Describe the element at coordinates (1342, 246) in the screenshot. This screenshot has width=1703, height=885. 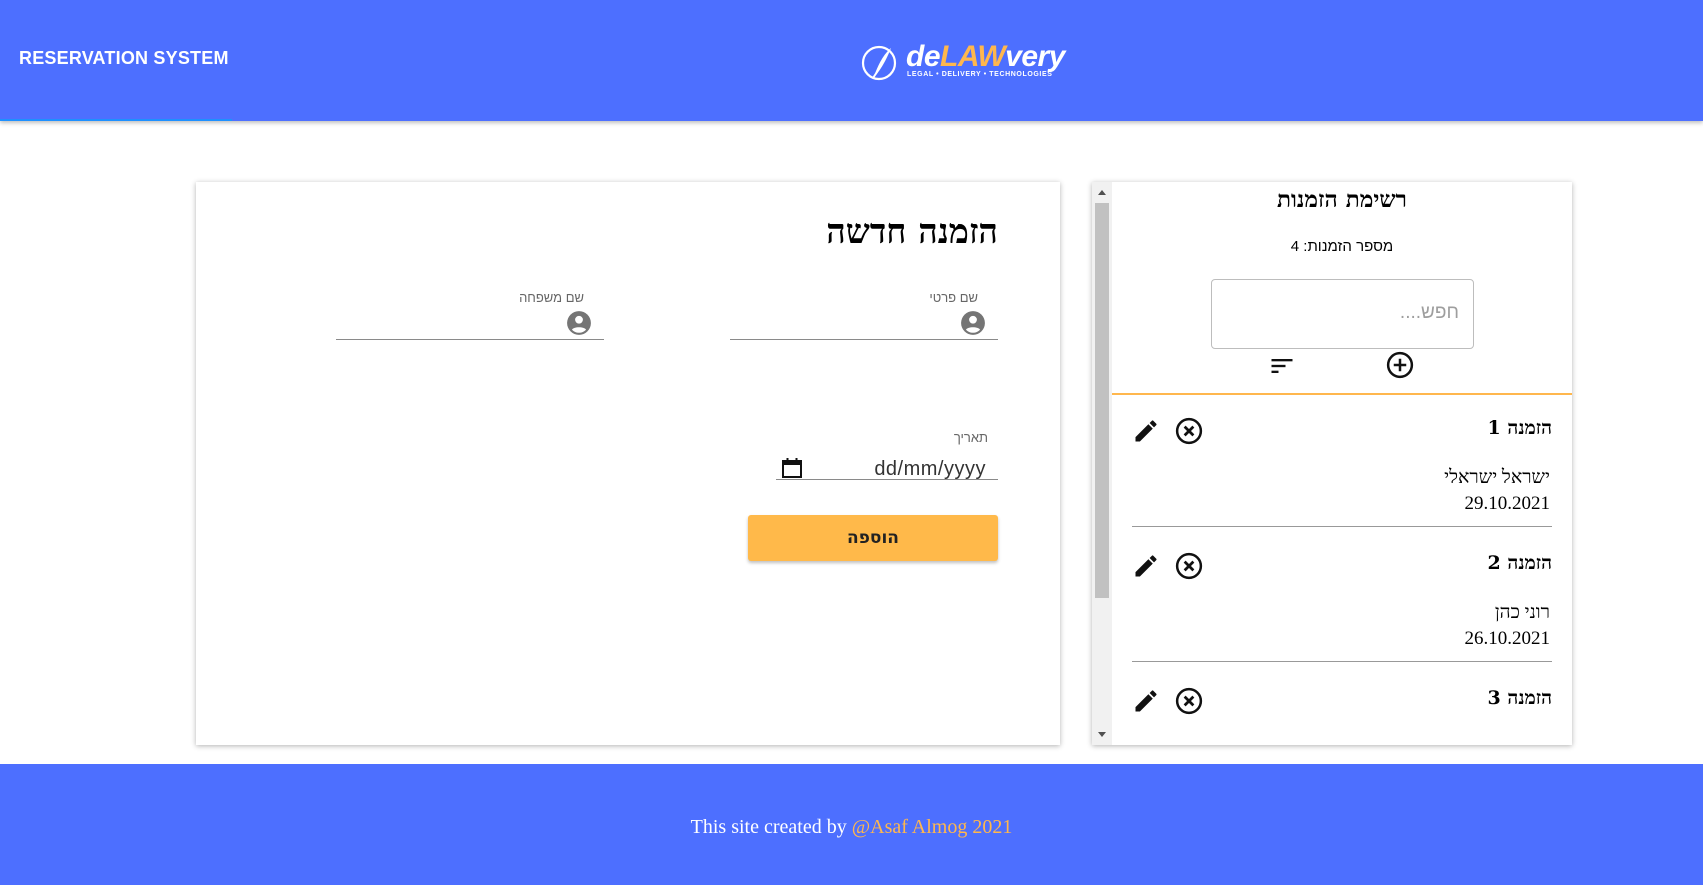
I see `bookings-count: מספר הזמנות: 4` at that location.